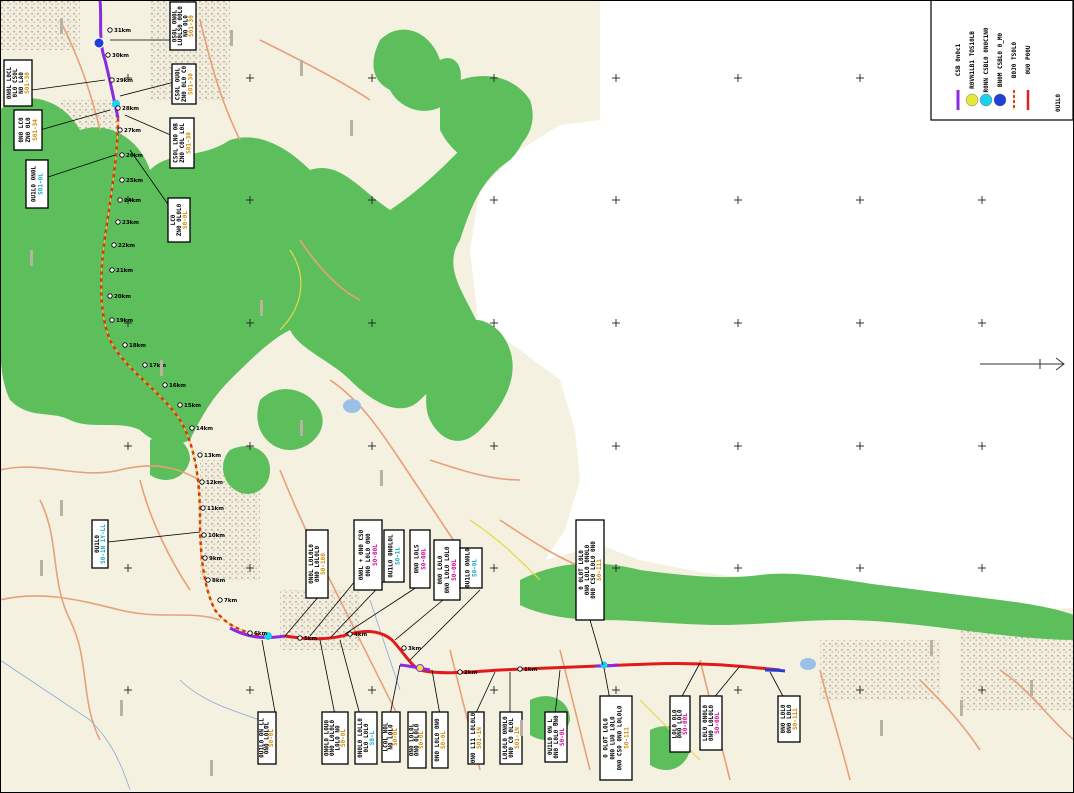  Describe the element at coordinates (789, 719) in the screenshot. I see `callout-bottom-m: 0N0 L0L0 0N0 L0L0 S0-111` at that location.